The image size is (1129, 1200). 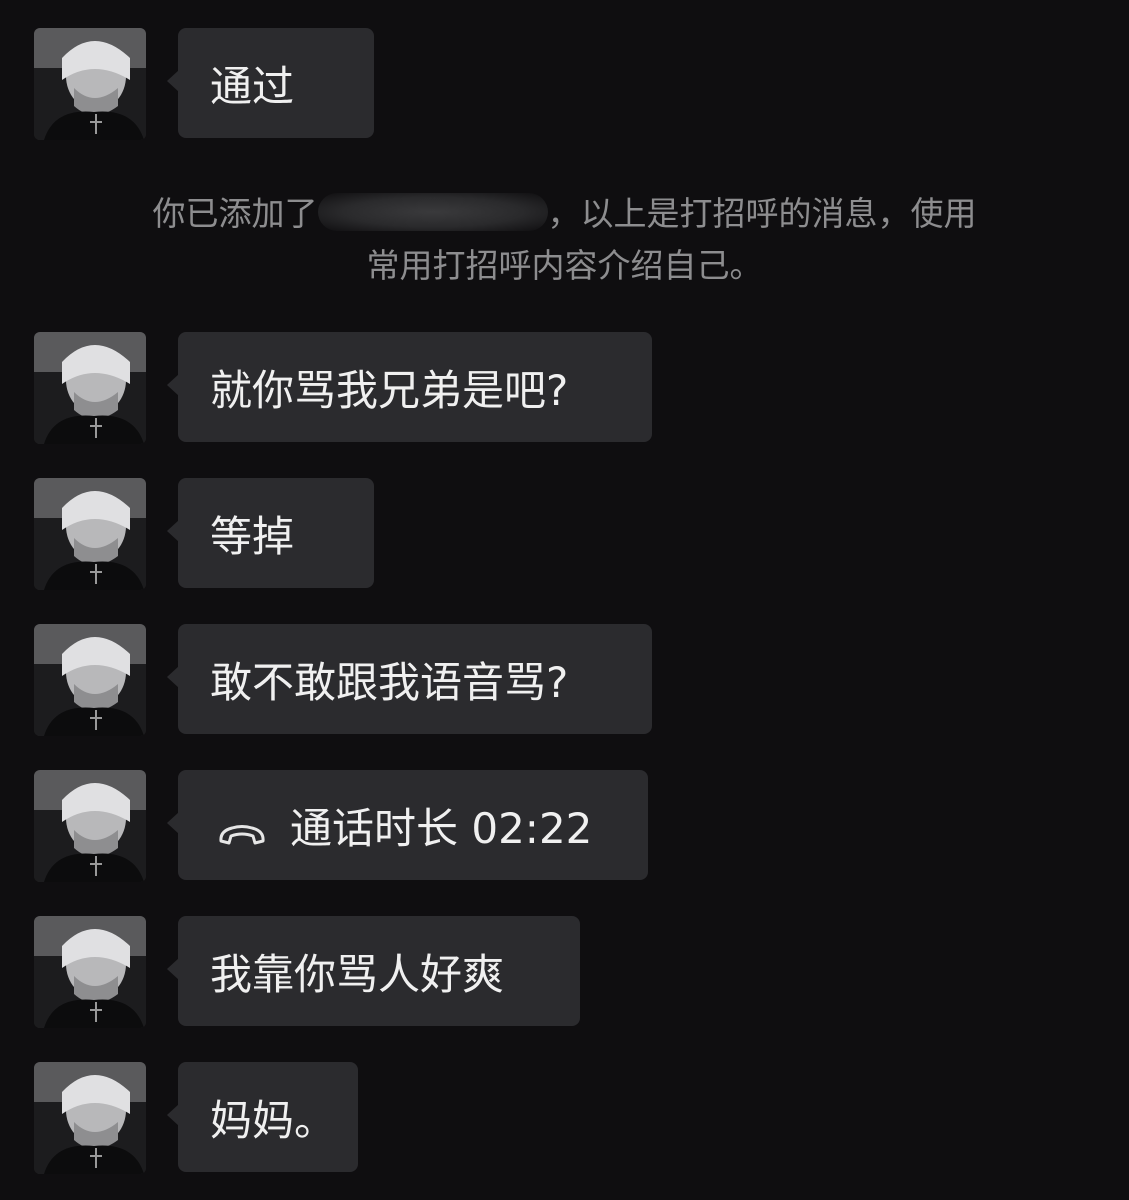 What do you see at coordinates (235, 213) in the screenshot?
I see `system-notice-before: 你已添加了` at bounding box center [235, 213].